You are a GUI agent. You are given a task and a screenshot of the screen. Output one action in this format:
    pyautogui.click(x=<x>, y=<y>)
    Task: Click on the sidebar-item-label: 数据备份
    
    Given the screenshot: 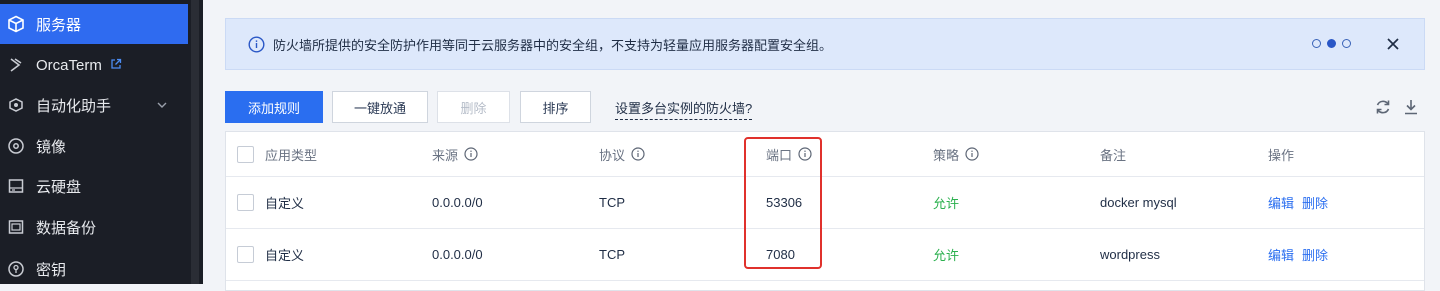 What is the action you would take?
    pyautogui.click(x=66, y=228)
    